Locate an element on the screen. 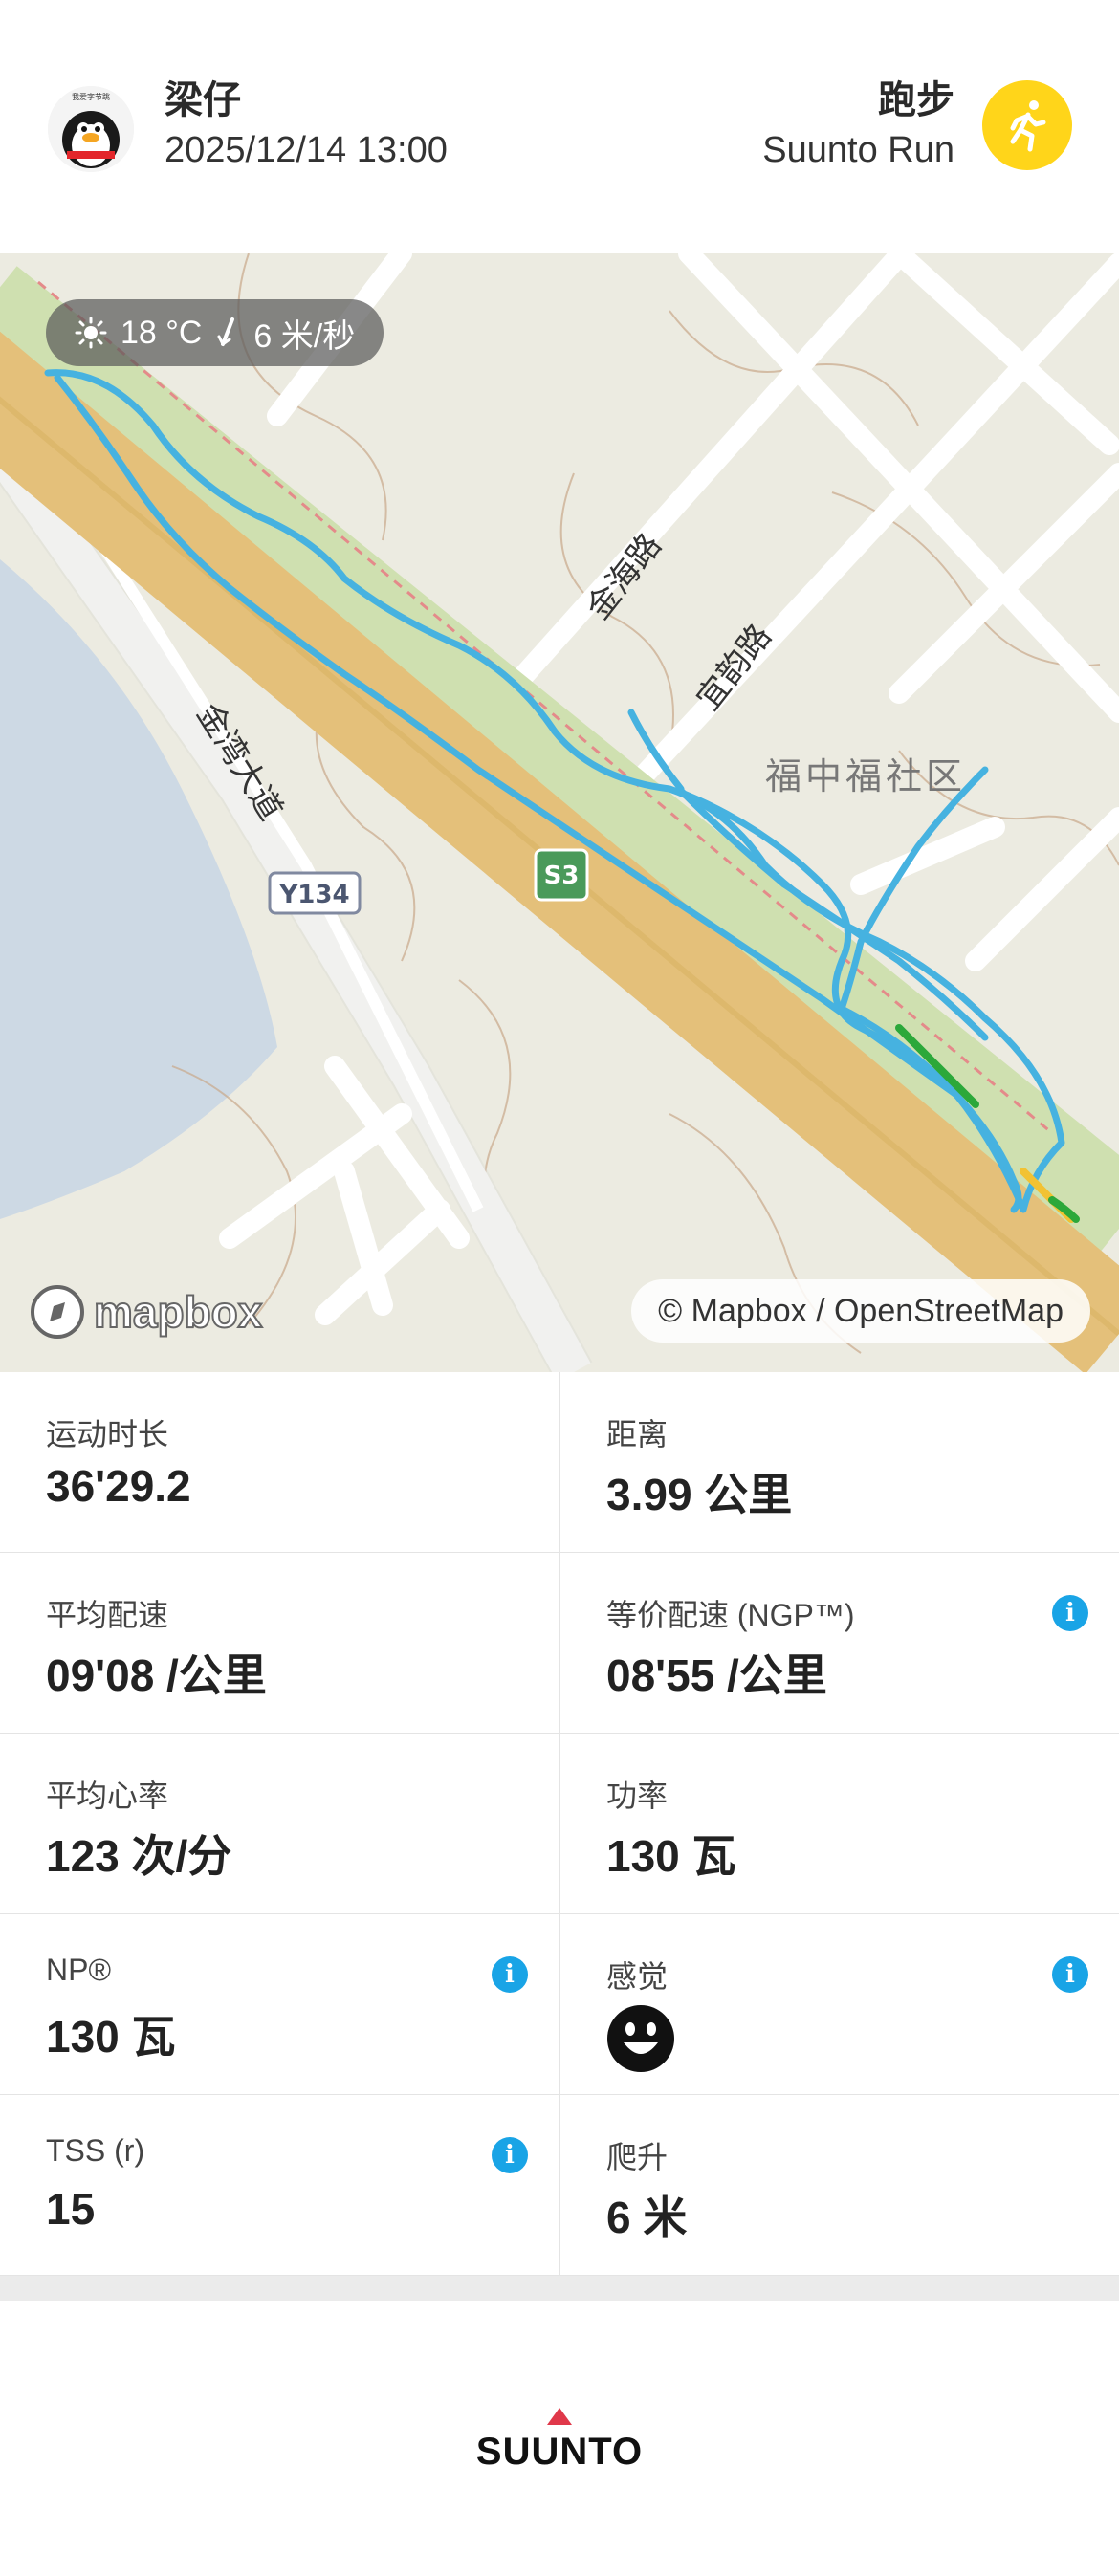 The height and width of the screenshot is (2576, 1119). road-label-guiyun: 宜韵路 is located at coordinates (735, 668).